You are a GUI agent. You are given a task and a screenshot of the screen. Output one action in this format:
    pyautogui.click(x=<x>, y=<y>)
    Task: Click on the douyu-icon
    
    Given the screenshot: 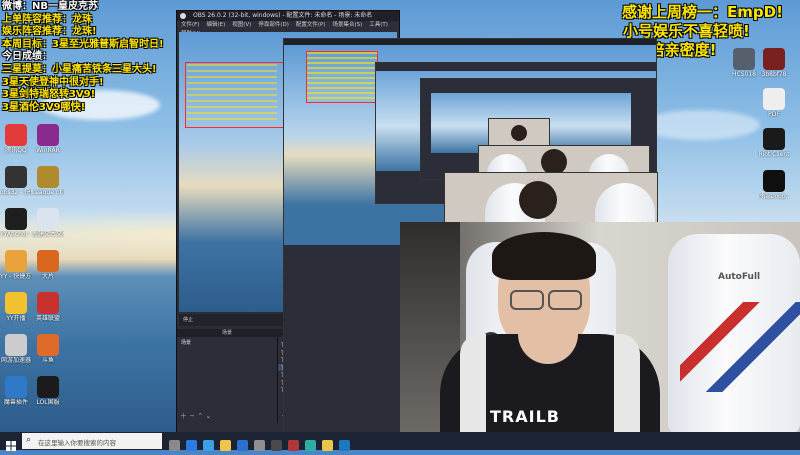 What is the action you would take?
    pyautogui.click(x=48, y=345)
    